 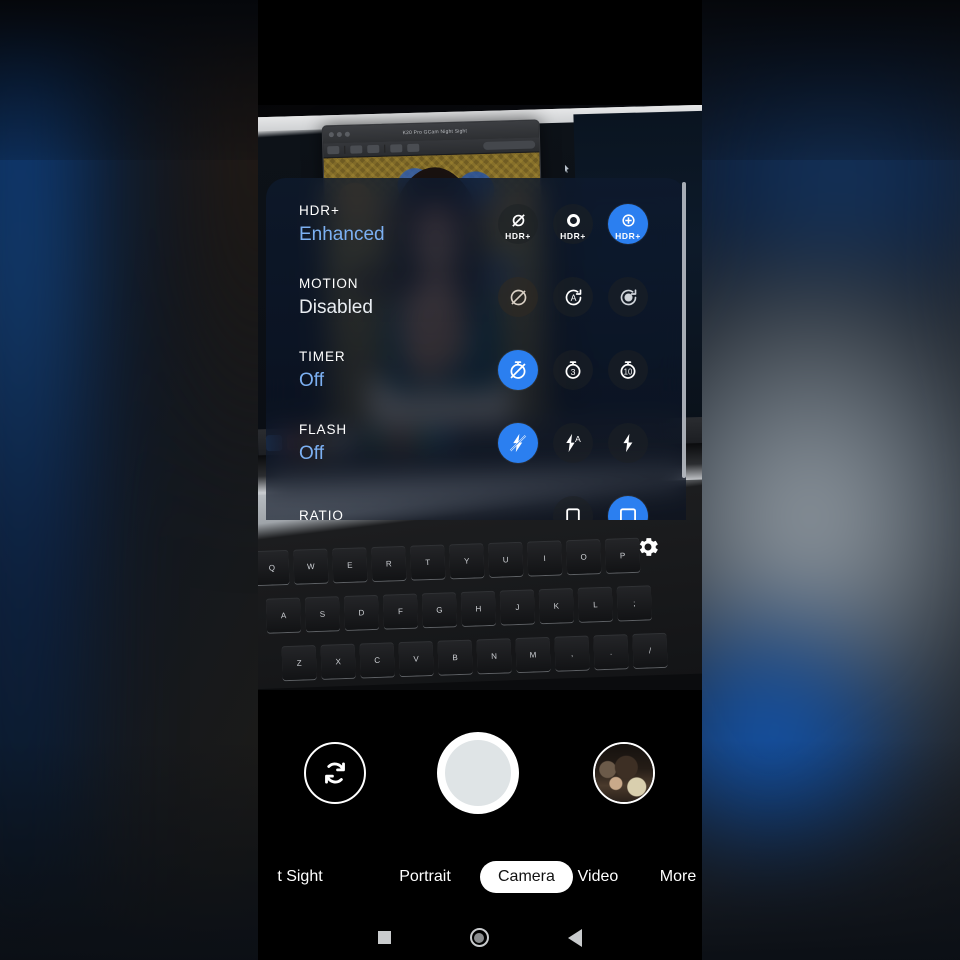 I want to click on keyboard-key: V, so click(x=416, y=658).